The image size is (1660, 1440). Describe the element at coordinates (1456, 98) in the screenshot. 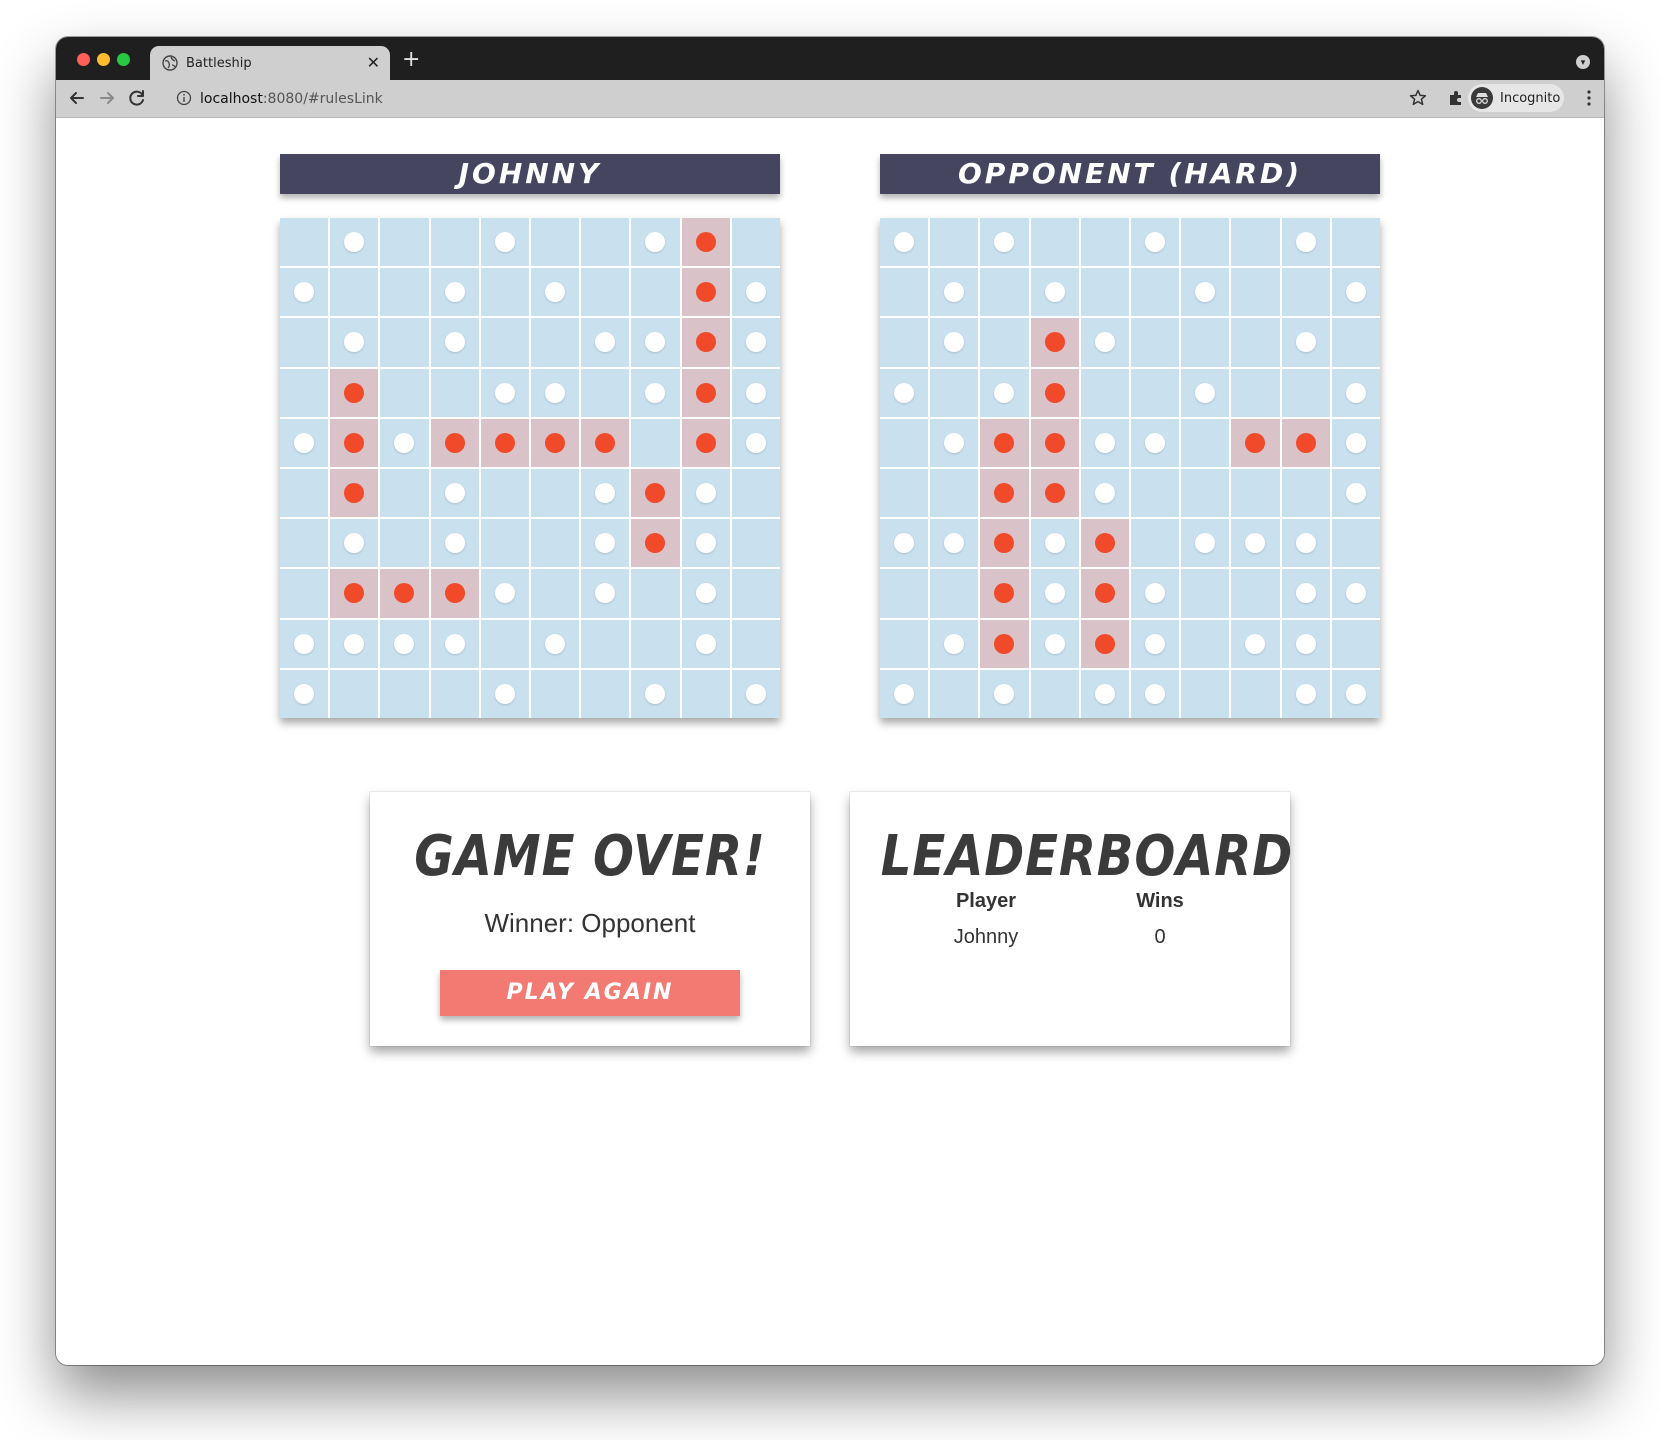

I see `extensions-puzzle-icon` at that location.